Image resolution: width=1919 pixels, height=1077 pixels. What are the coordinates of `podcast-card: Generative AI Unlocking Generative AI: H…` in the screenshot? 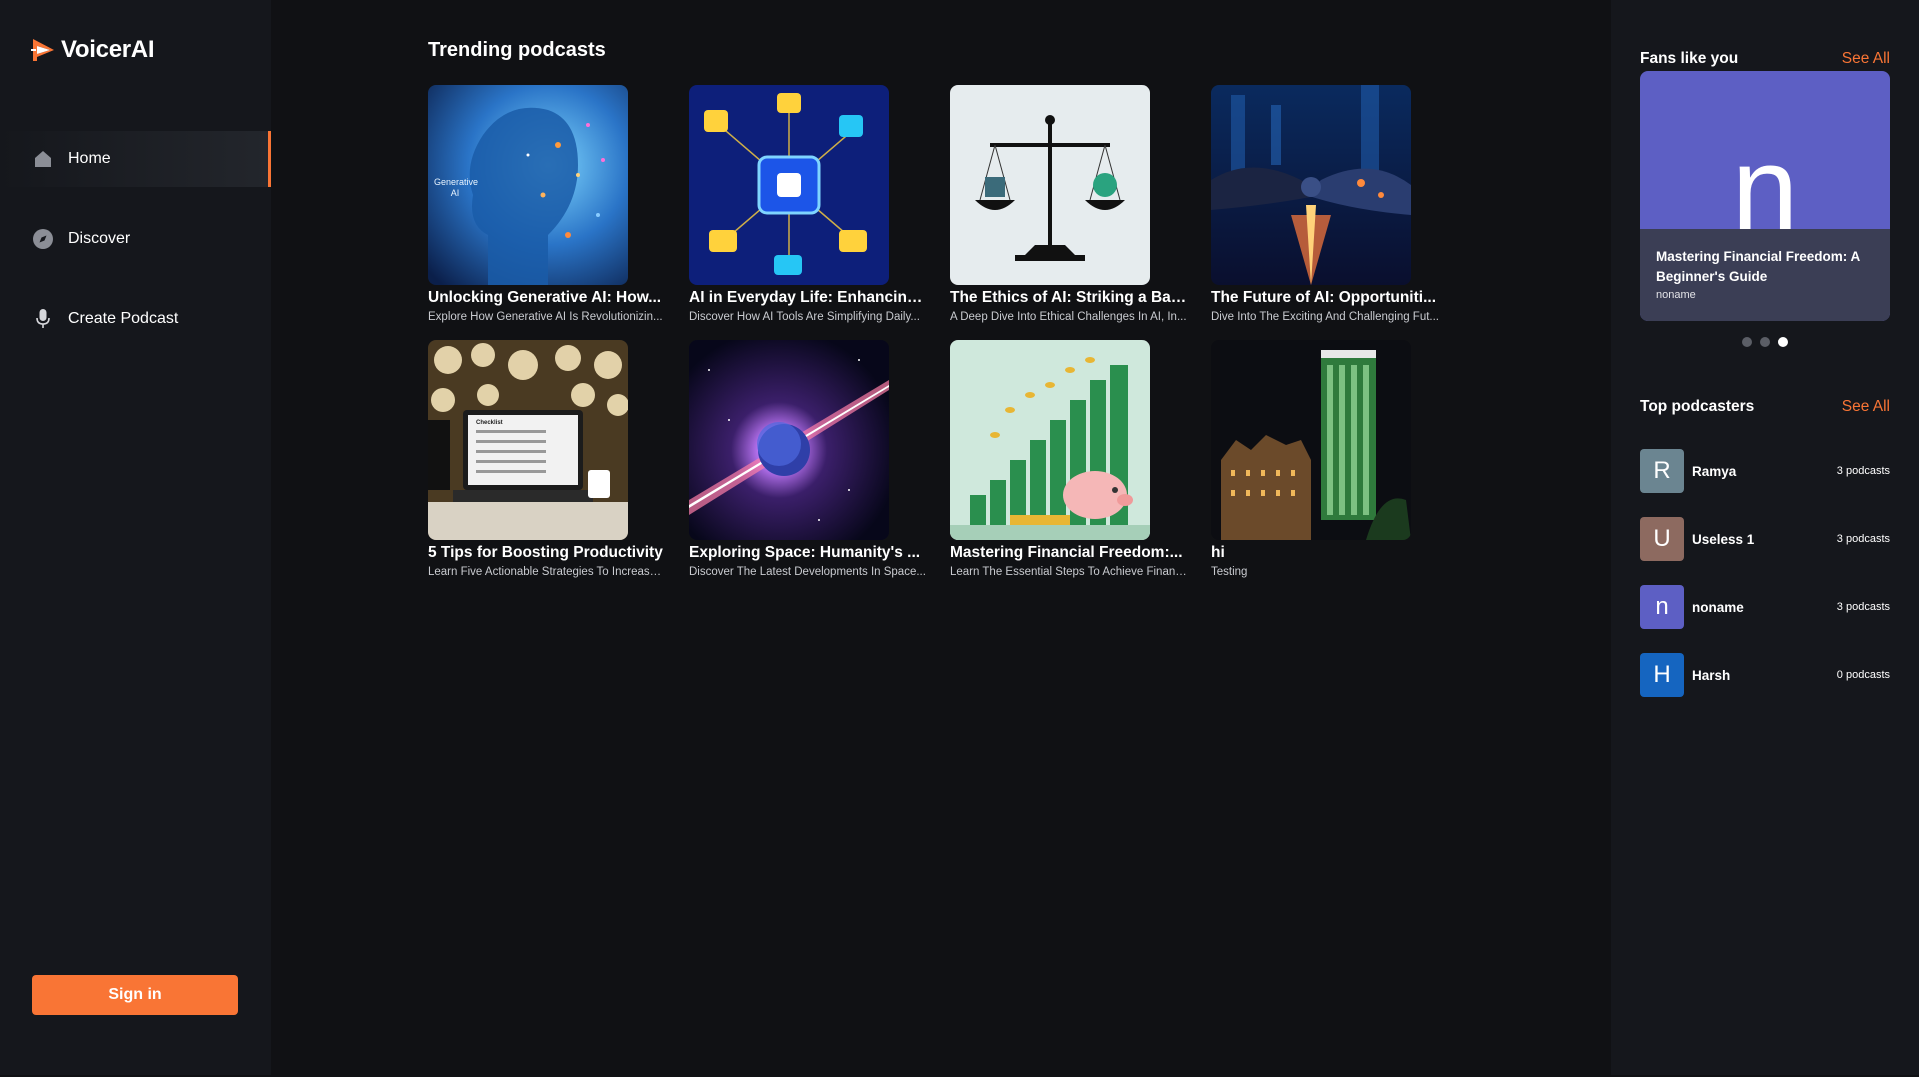 It's located at (546, 204).